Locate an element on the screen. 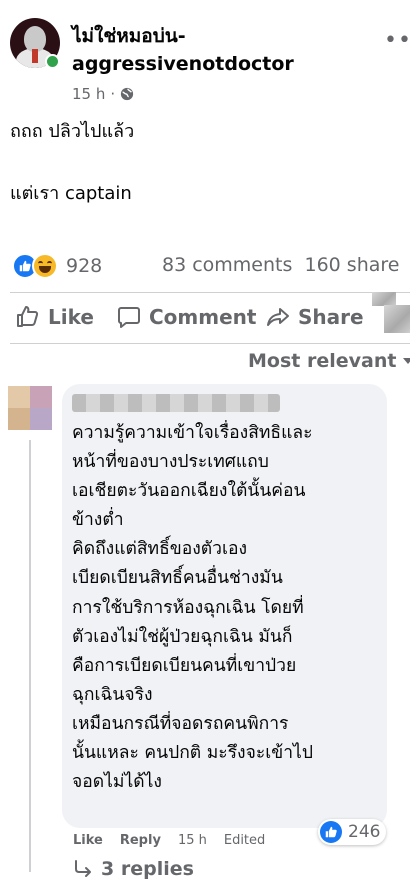 This screenshot has width=410, height=883. comment-time: 15 h is located at coordinates (192, 840).